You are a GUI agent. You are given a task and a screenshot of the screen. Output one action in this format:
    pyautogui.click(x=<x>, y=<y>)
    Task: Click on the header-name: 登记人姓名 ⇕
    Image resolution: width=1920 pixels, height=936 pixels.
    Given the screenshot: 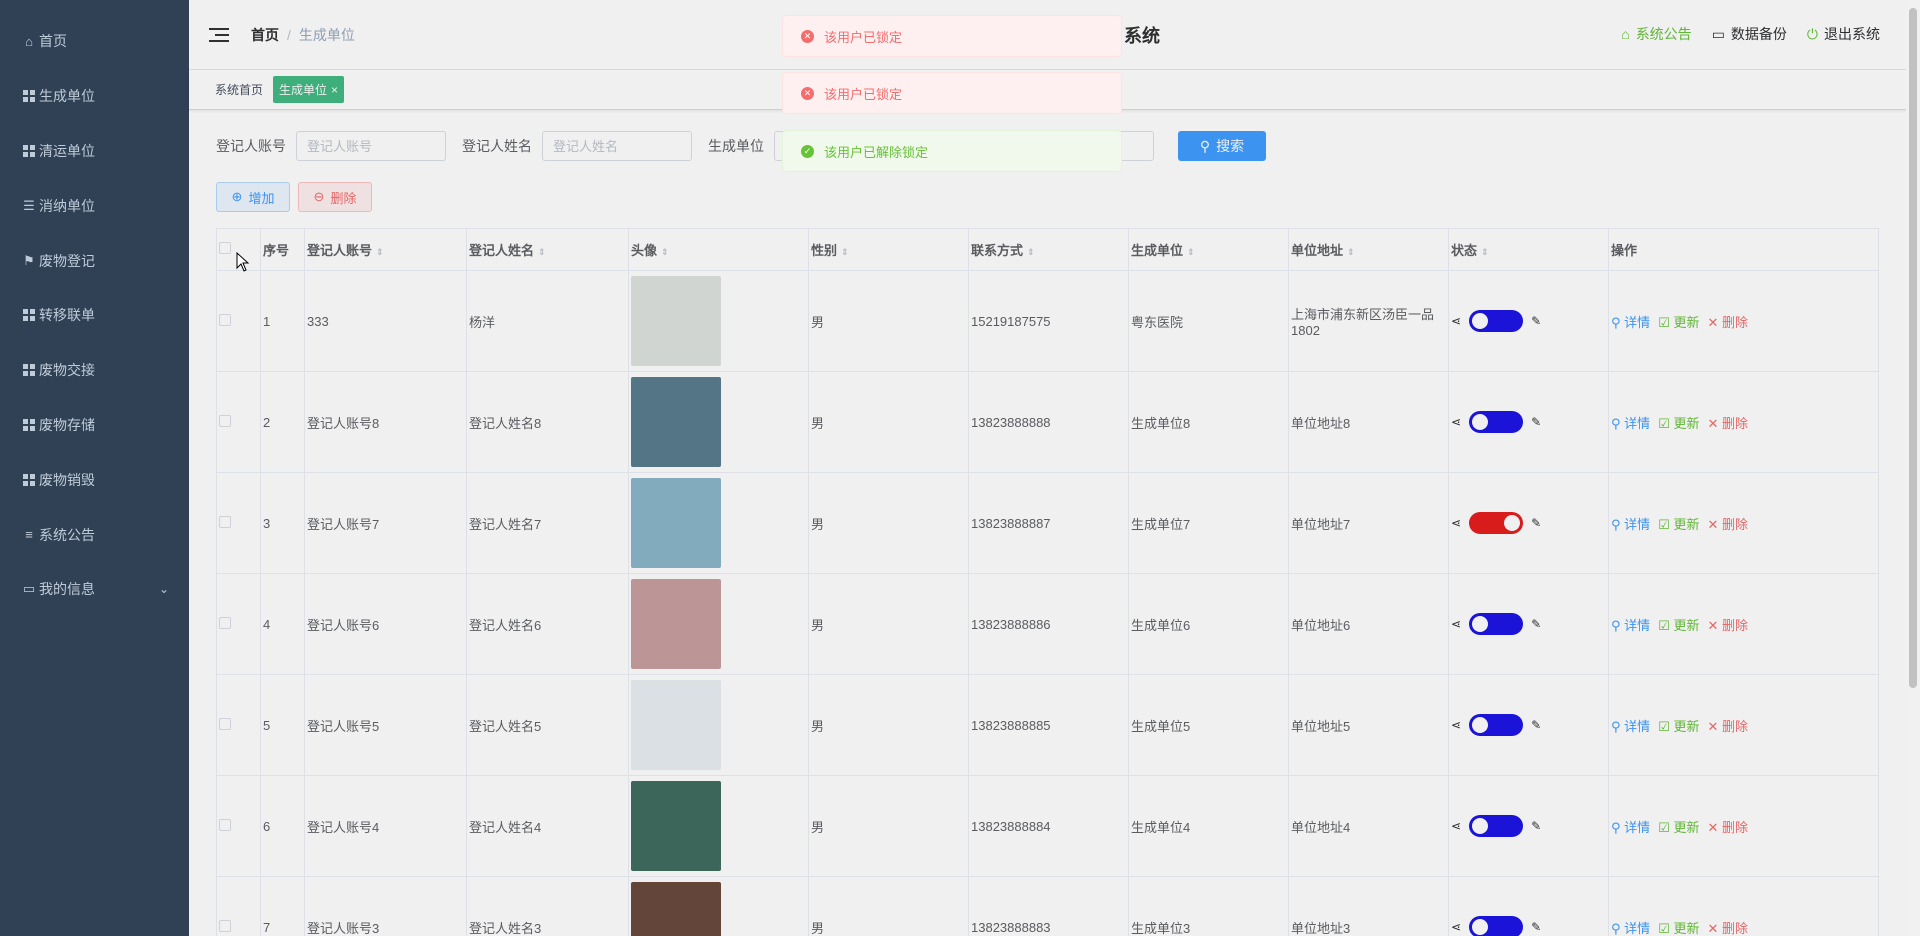 What is the action you would take?
    pyautogui.click(x=547, y=249)
    